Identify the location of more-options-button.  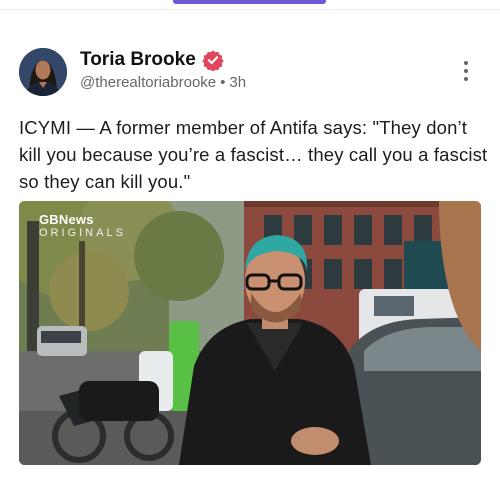
(466, 71).